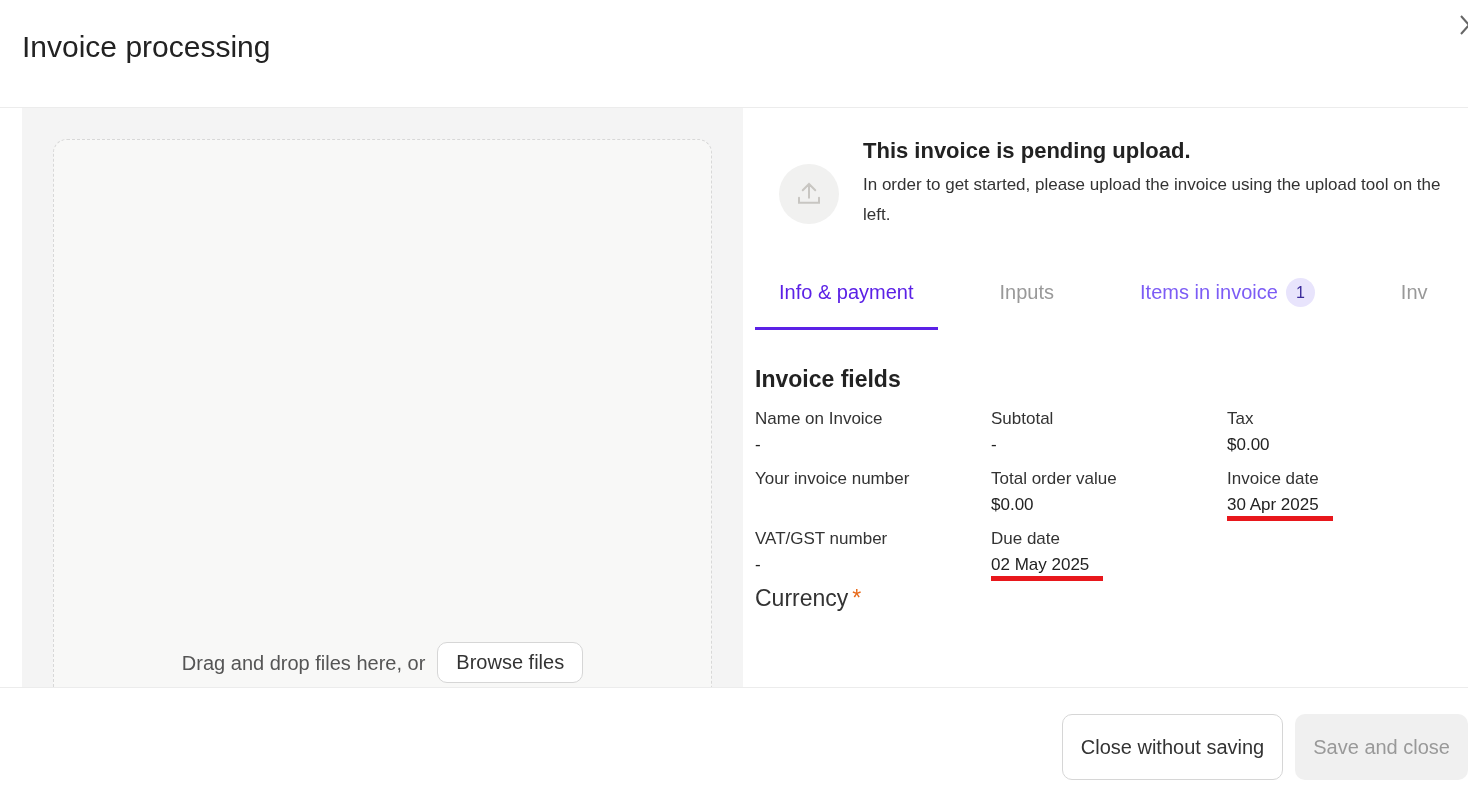  Describe the element at coordinates (822, 539) in the screenshot. I see `field-label: VAT/GST number` at that location.